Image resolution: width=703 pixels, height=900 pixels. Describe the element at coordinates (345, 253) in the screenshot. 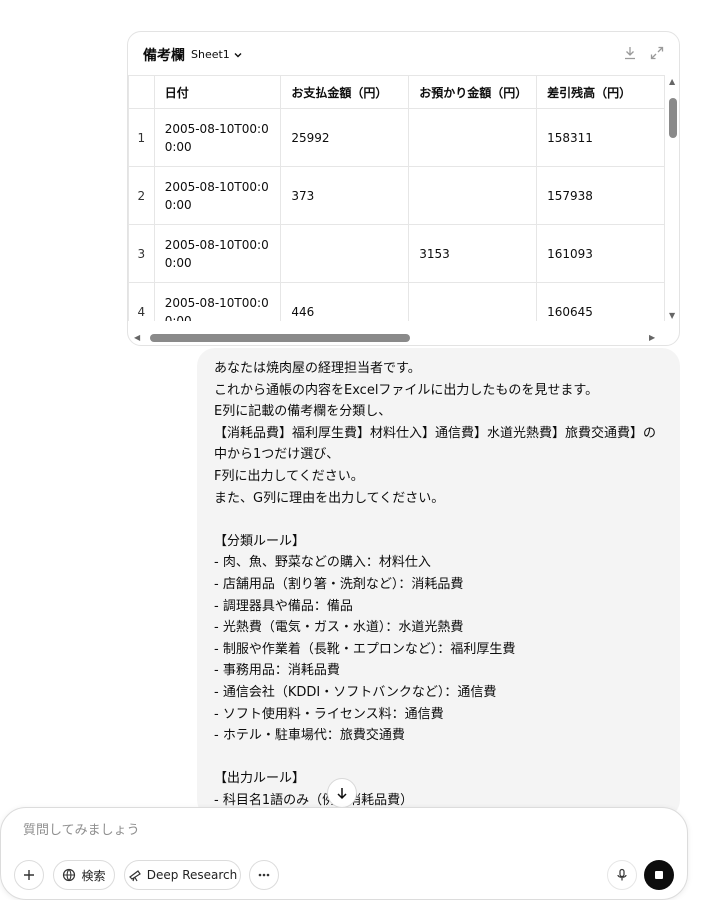

I see `payment-cell` at that location.